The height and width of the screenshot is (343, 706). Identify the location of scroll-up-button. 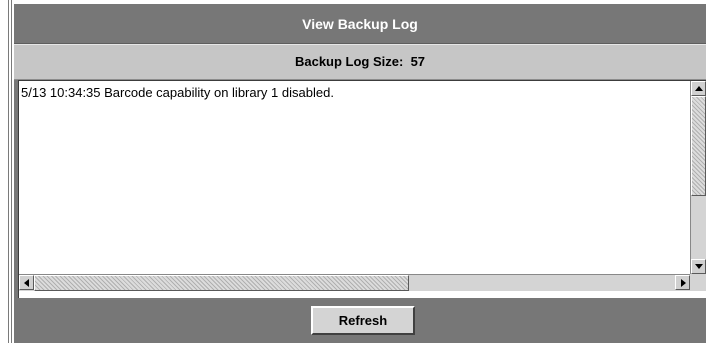
(698, 88).